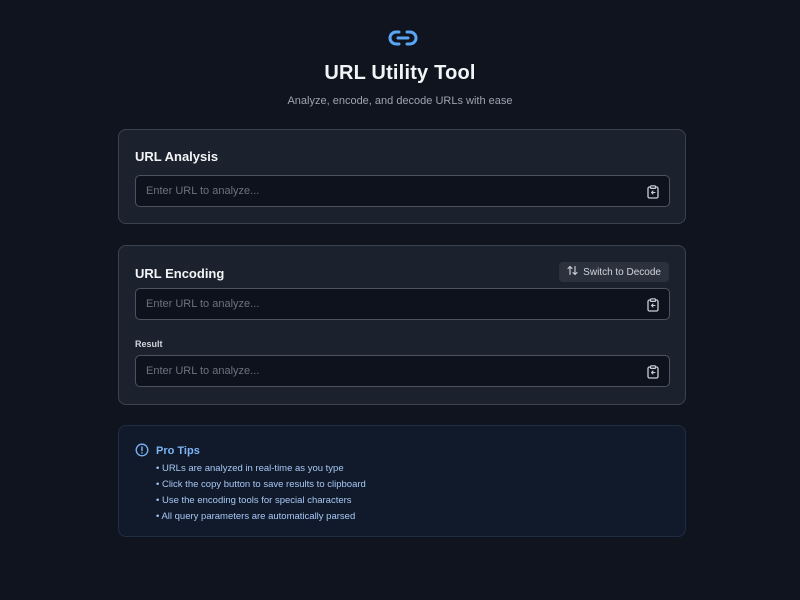 The image size is (800, 600). I want to click on url-encoding-result-wrapper, so click(402, 371).